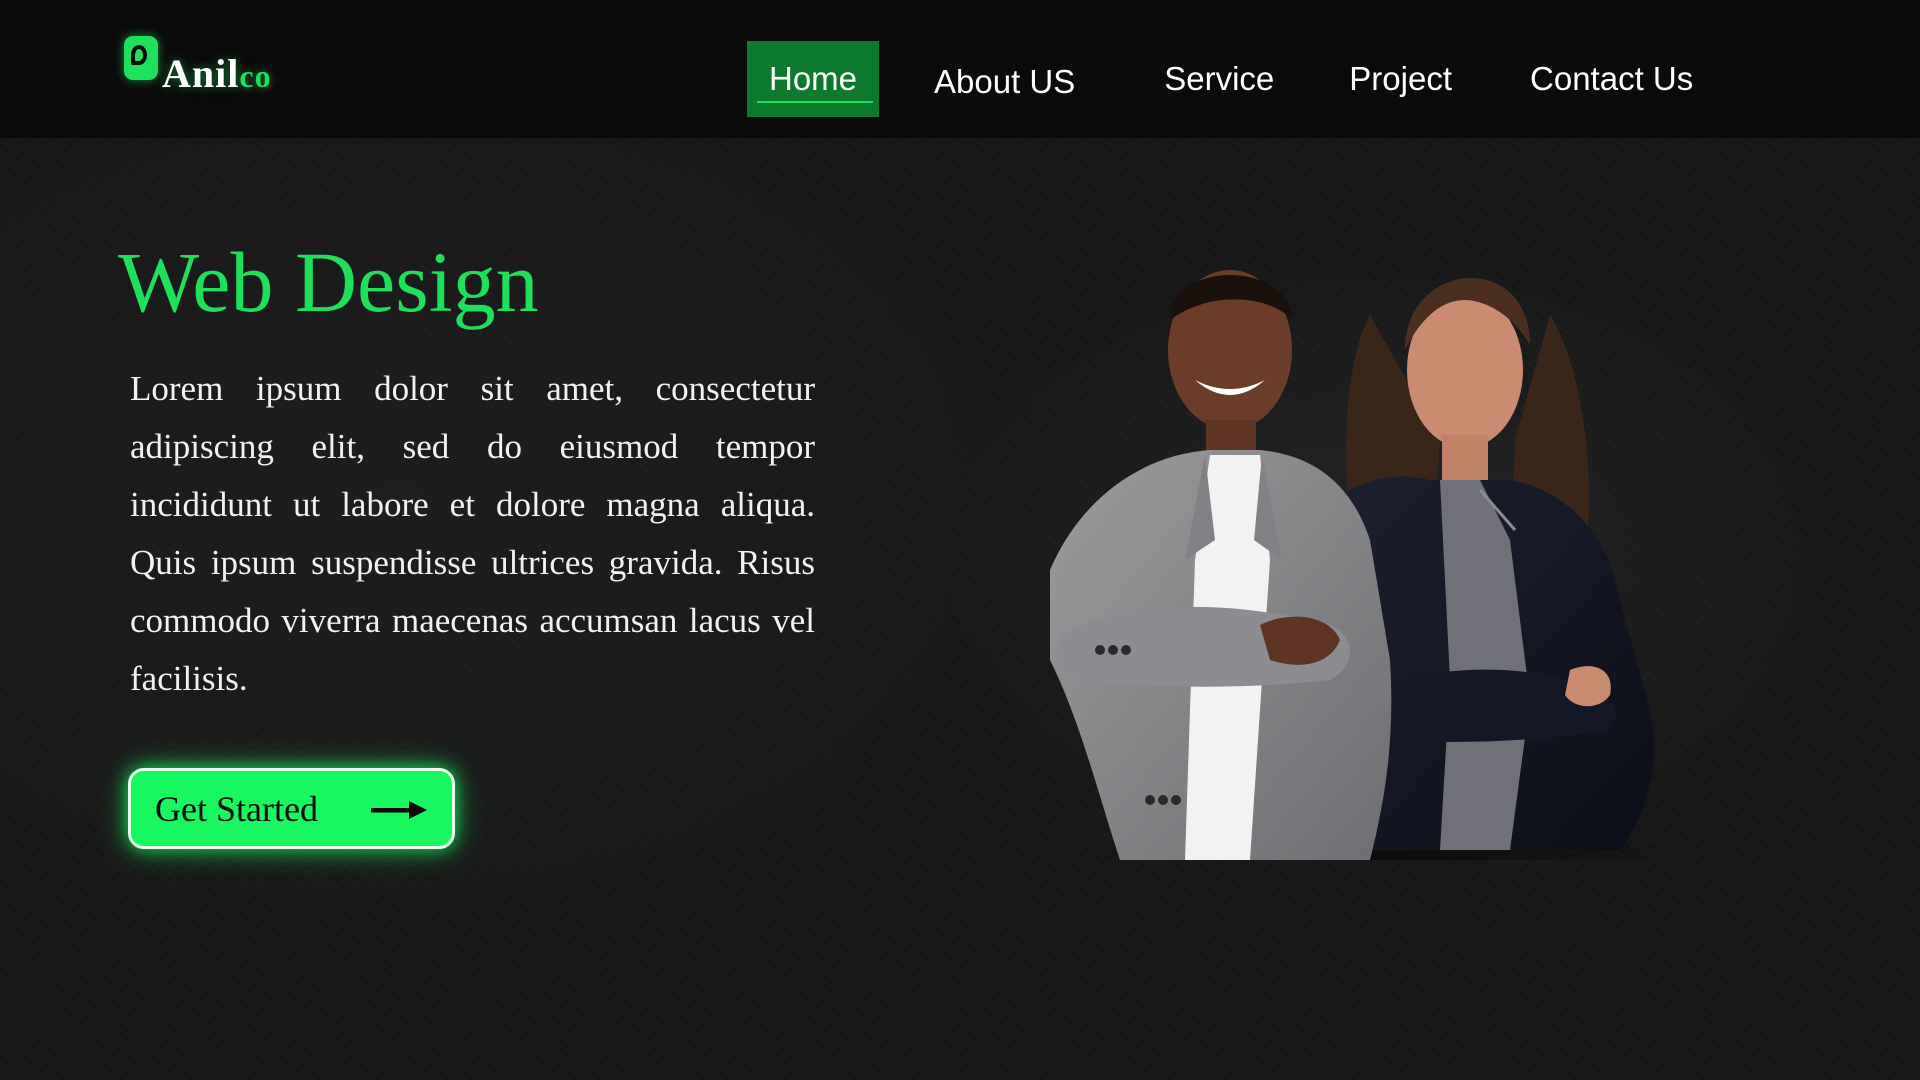 The image size is (1920, 1080). What do you see at coordinates (201, 73) in the screenshot?
I see `brand-name-part1: Anil` at bounding box center [201, 73].